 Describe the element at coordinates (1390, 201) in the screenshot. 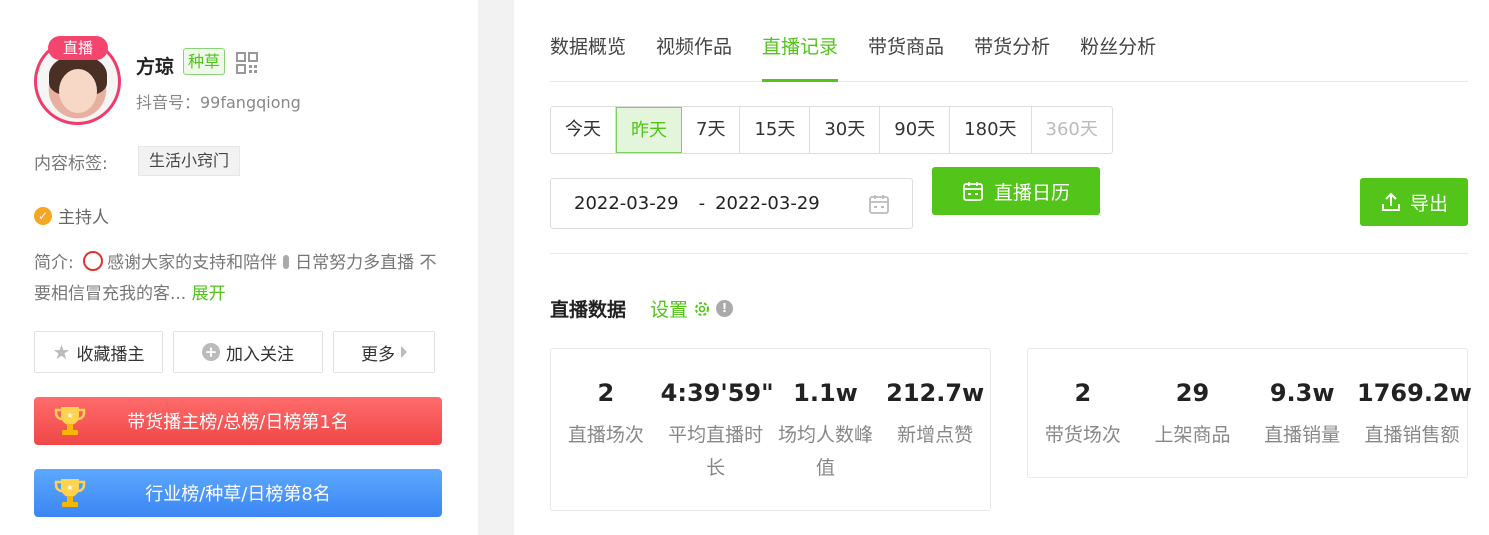

I see `upload-icon` at that location.